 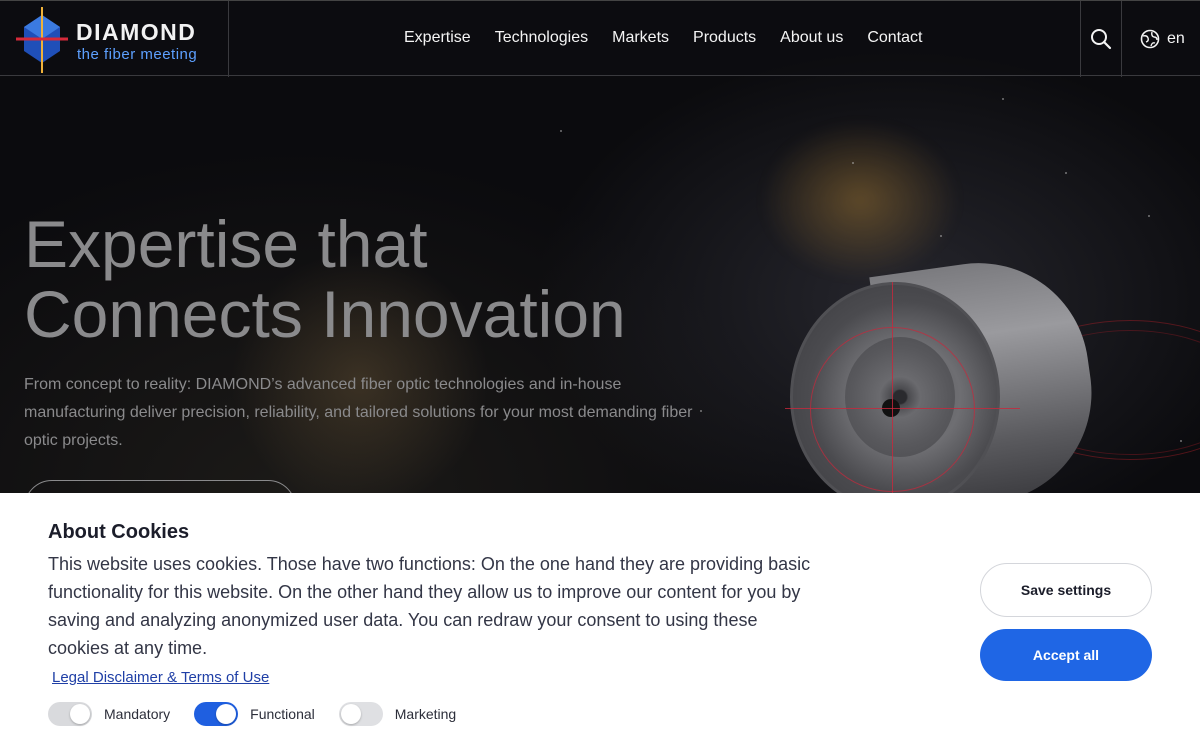 I want to click on crosshair-horizontal, so click(x=902, y=408).